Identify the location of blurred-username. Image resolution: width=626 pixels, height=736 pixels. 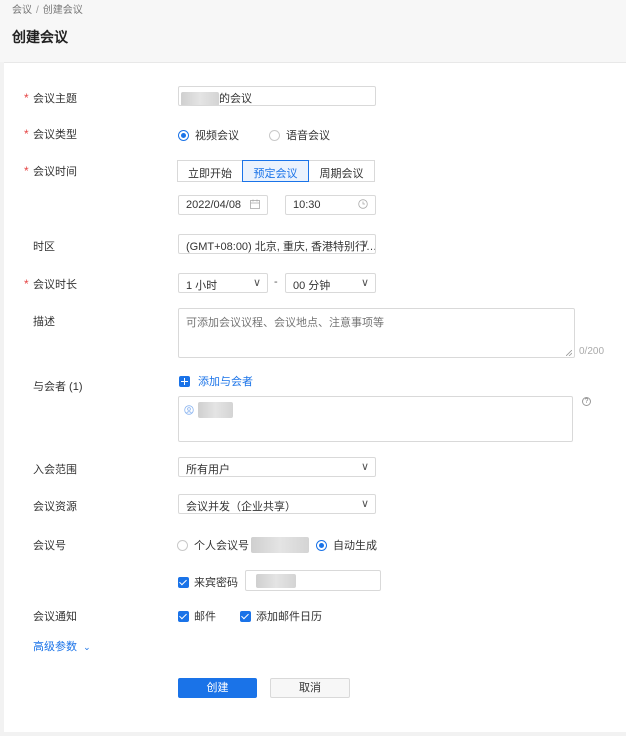
(200, 98).